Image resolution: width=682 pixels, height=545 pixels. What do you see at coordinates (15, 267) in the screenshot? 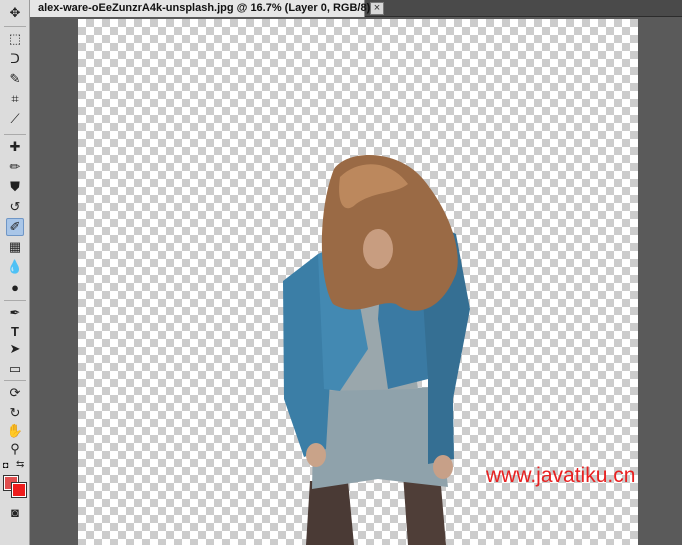
I see `blur-icon: 💧` at bounding box center [15, 267].